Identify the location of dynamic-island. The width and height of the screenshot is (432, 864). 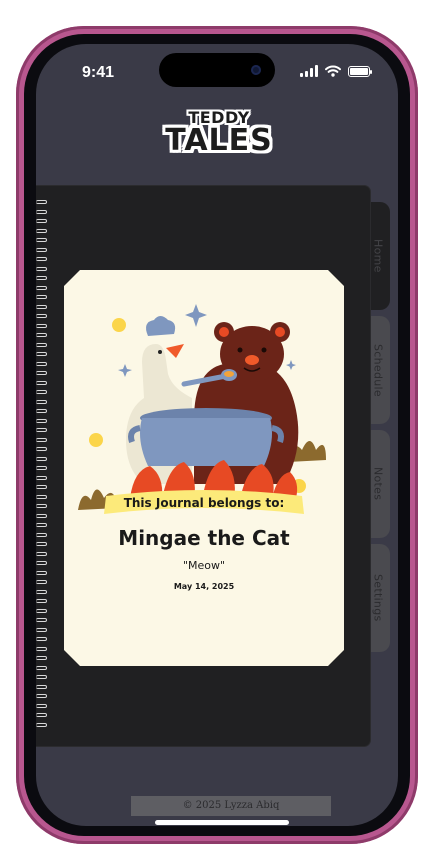
(217, 70).